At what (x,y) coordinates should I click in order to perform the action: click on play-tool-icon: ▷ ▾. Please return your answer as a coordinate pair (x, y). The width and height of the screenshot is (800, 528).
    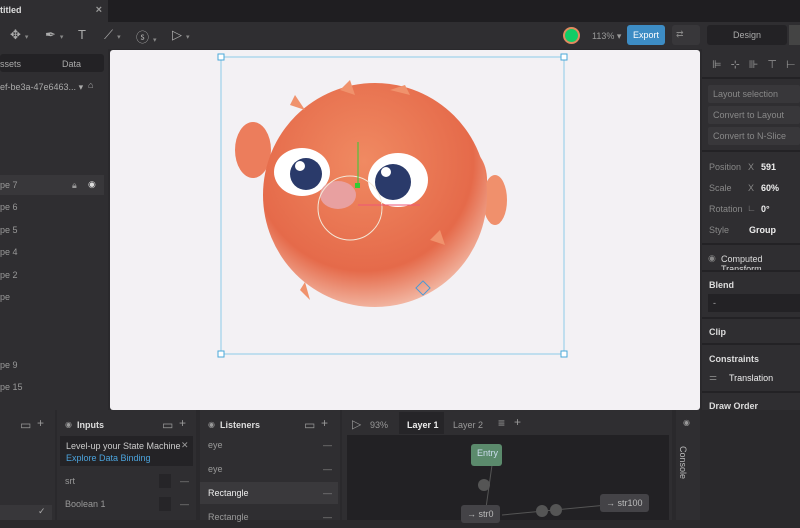
    Looking at the image, I should click on (181, 35).